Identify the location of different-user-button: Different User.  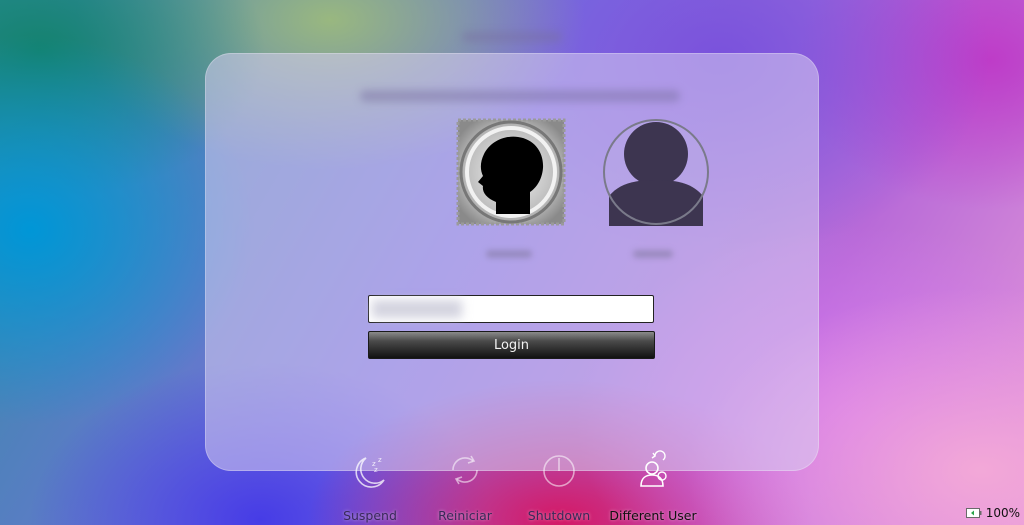
(653, 486).